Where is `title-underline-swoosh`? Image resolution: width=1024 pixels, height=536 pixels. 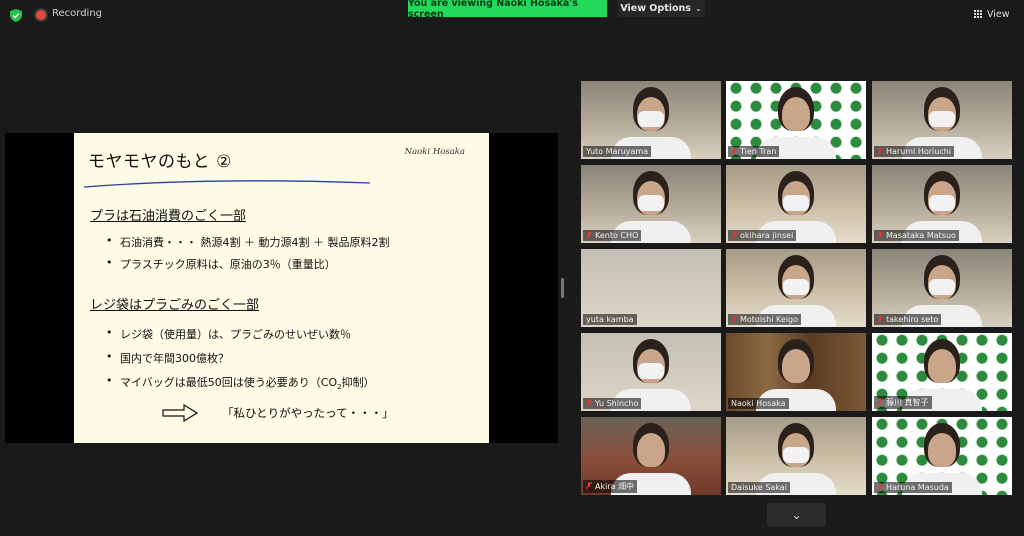 title-underline-swoosh is located at coordinates (227, 184).